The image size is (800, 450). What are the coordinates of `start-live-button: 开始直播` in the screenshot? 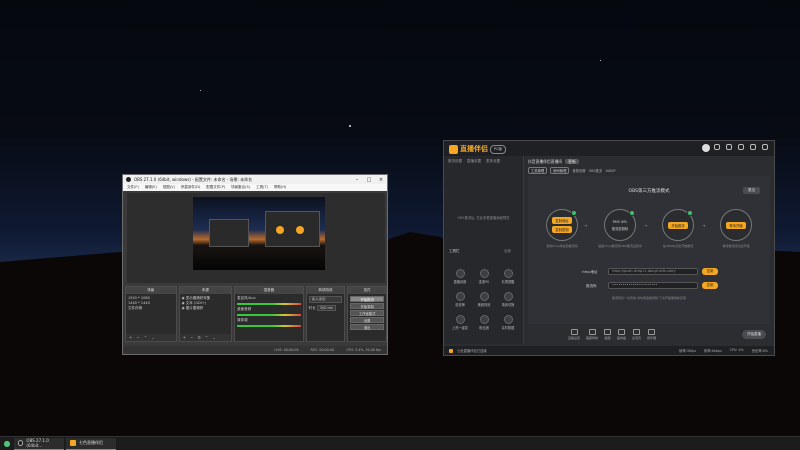 It's located at (754, 334).